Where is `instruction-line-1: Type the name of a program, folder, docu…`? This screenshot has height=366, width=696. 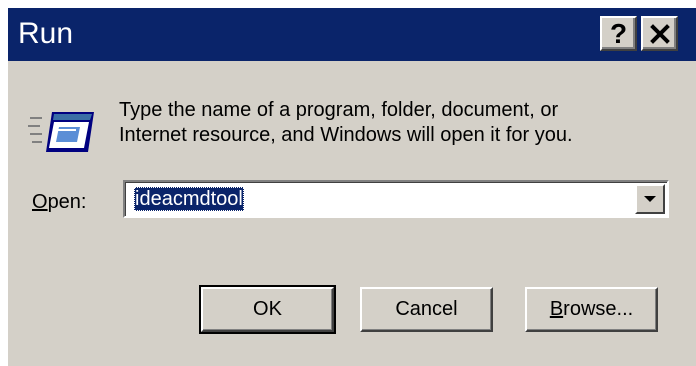 instruction-line-1: Type the name of a program, folder, docu… is located at coordinates (339, 110).